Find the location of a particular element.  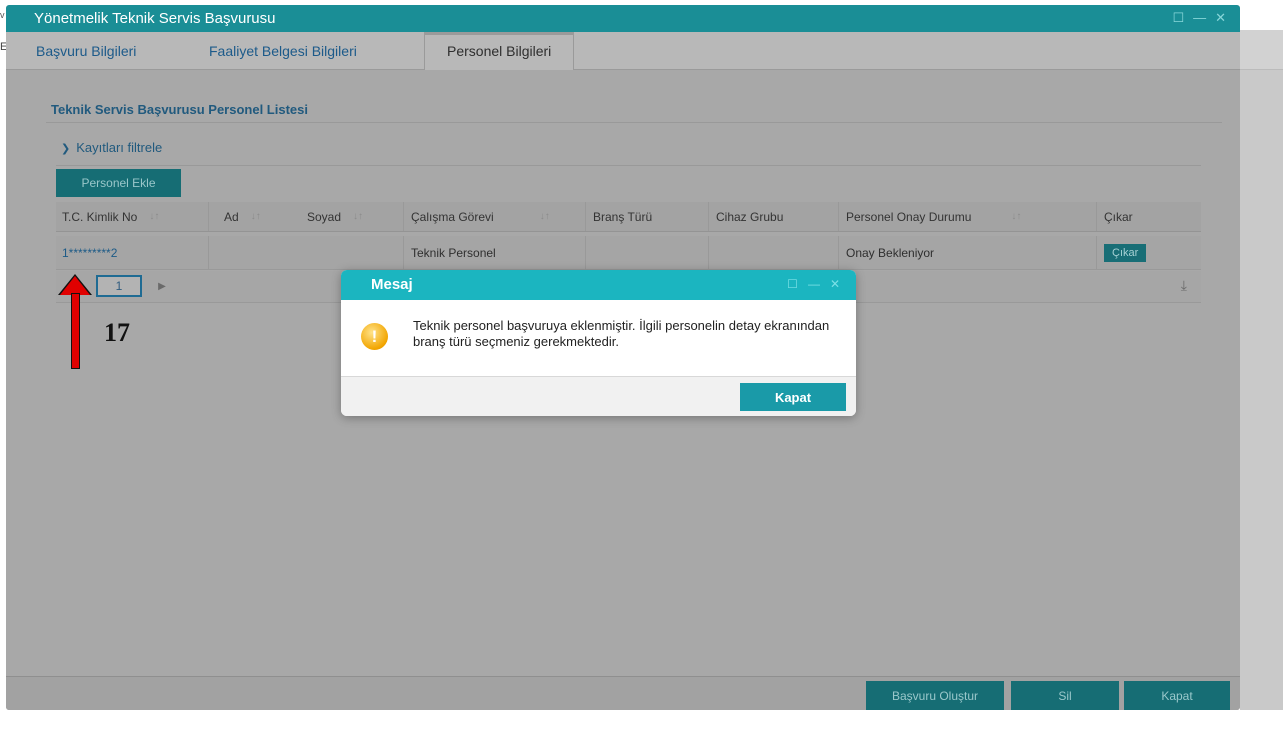

window-footer: Başvuru Oluştur Sil Kapat is located at coordinates (623, 693).